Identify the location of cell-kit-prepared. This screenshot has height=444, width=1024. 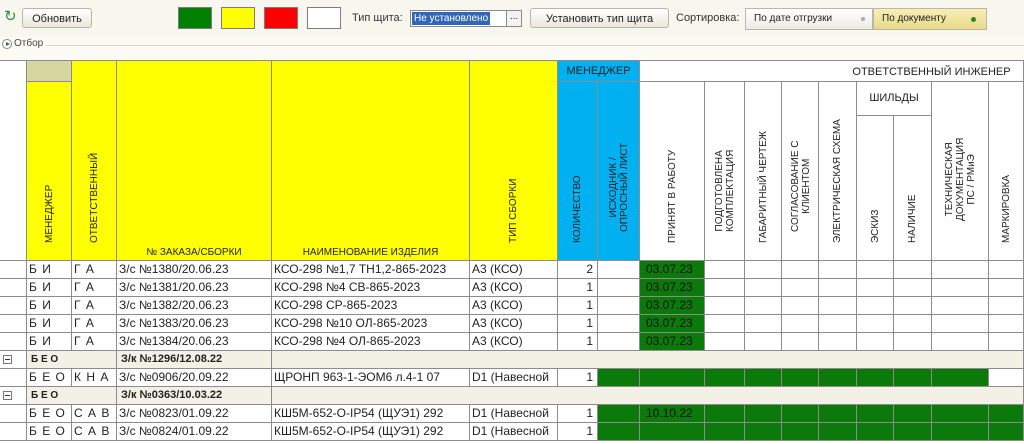
(725, 306).